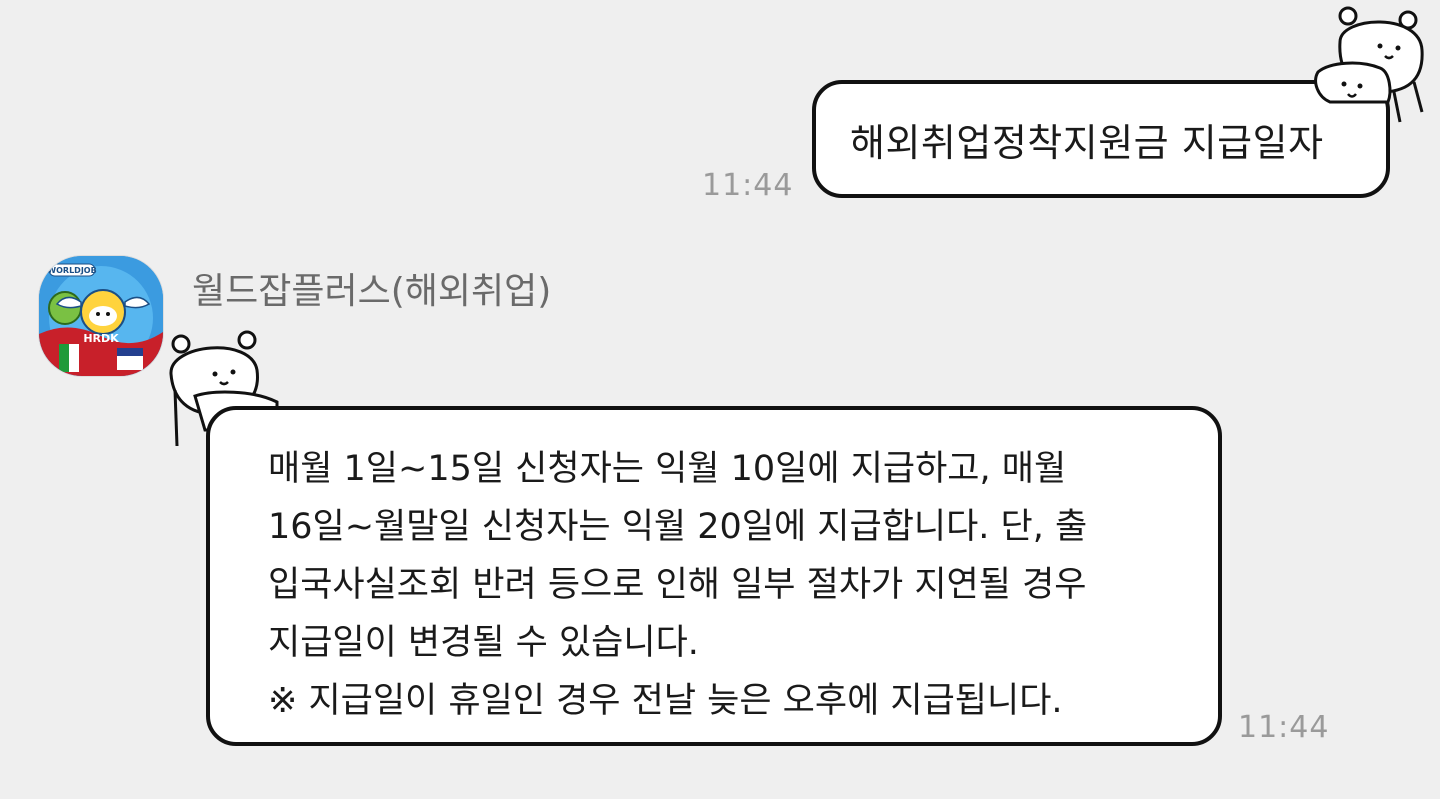 The image size is (1440, 799). I want to click on outgoing-message-bubble: 해외취업정착지원금 지급일자, so click(1101, 139).